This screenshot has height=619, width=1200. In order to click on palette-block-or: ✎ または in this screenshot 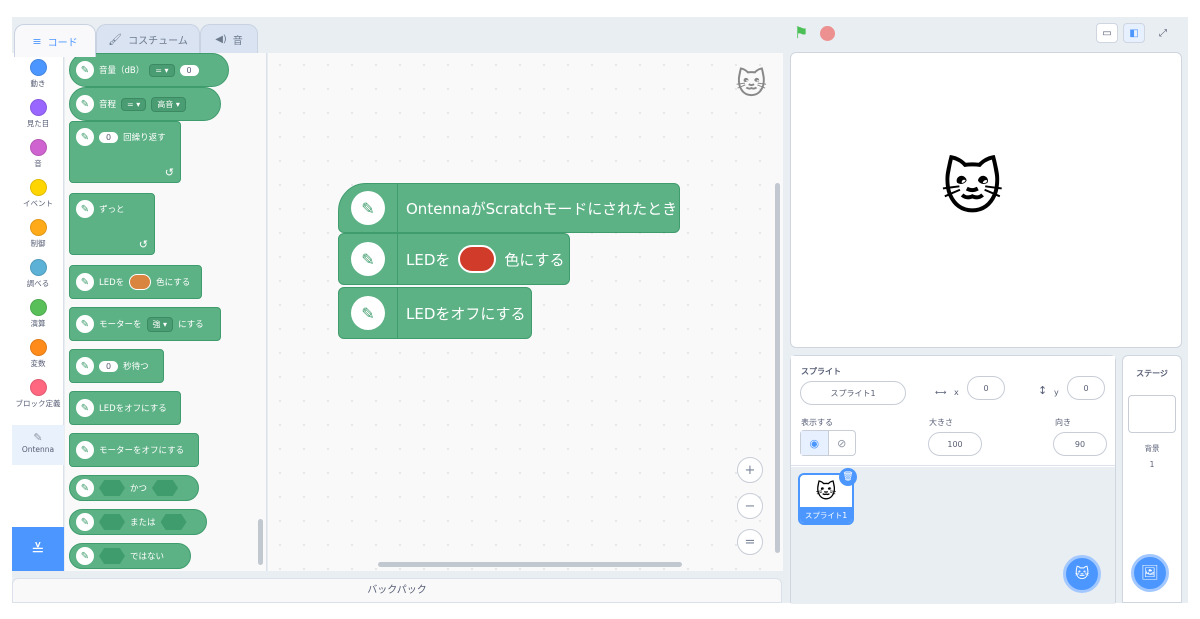, I will do `click(138, 522)`.